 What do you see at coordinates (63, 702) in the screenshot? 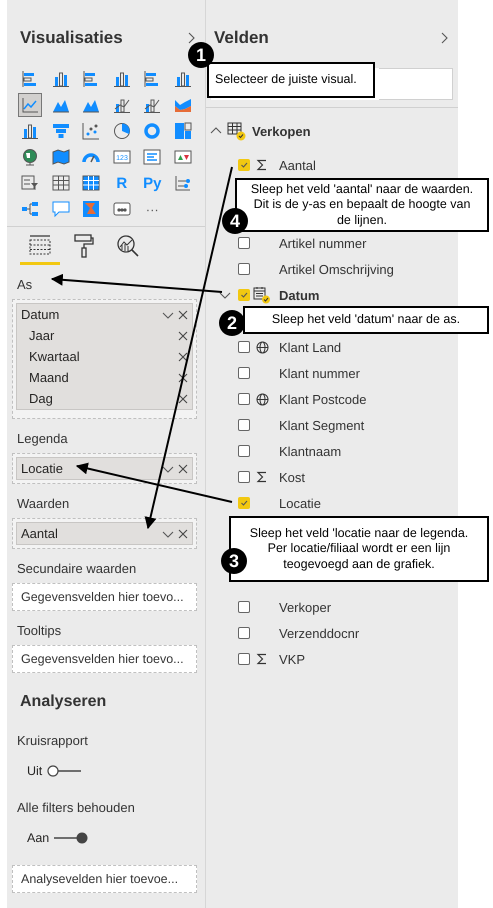
I see `section-heading: Analyseren` at bounding box center [63, 702].